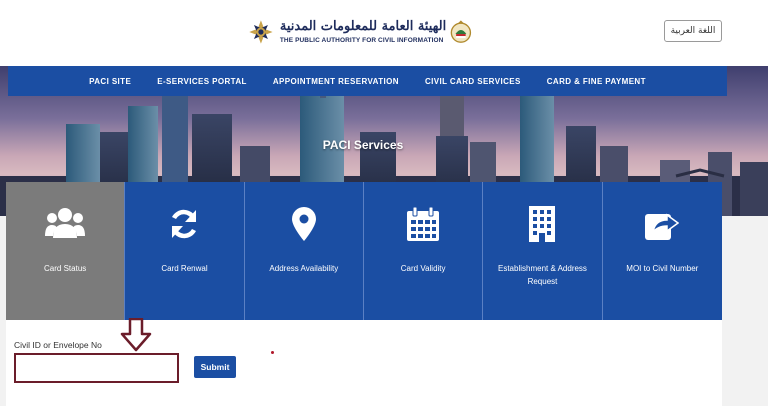 The image size is (768, 406). I want to click on arabic-language-button: اللغة العربية, so click(693, 31).